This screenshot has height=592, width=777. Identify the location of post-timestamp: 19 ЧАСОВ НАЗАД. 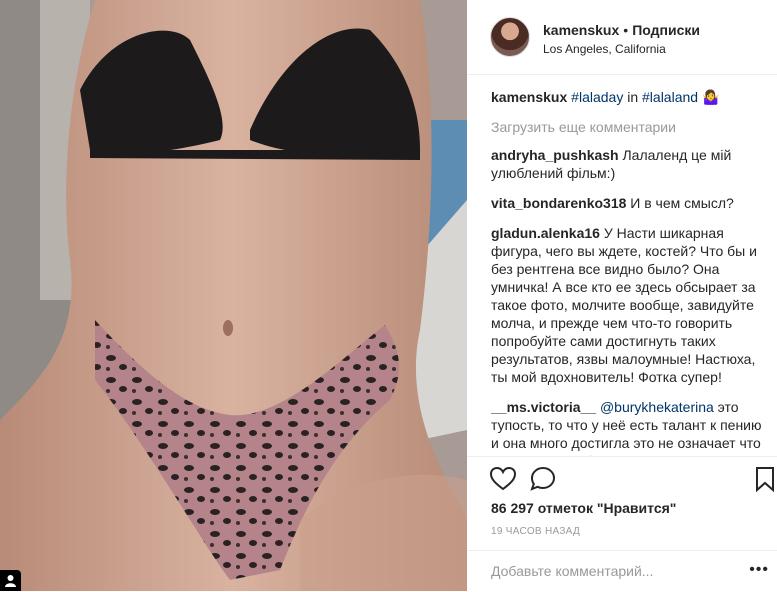
(535, 531).